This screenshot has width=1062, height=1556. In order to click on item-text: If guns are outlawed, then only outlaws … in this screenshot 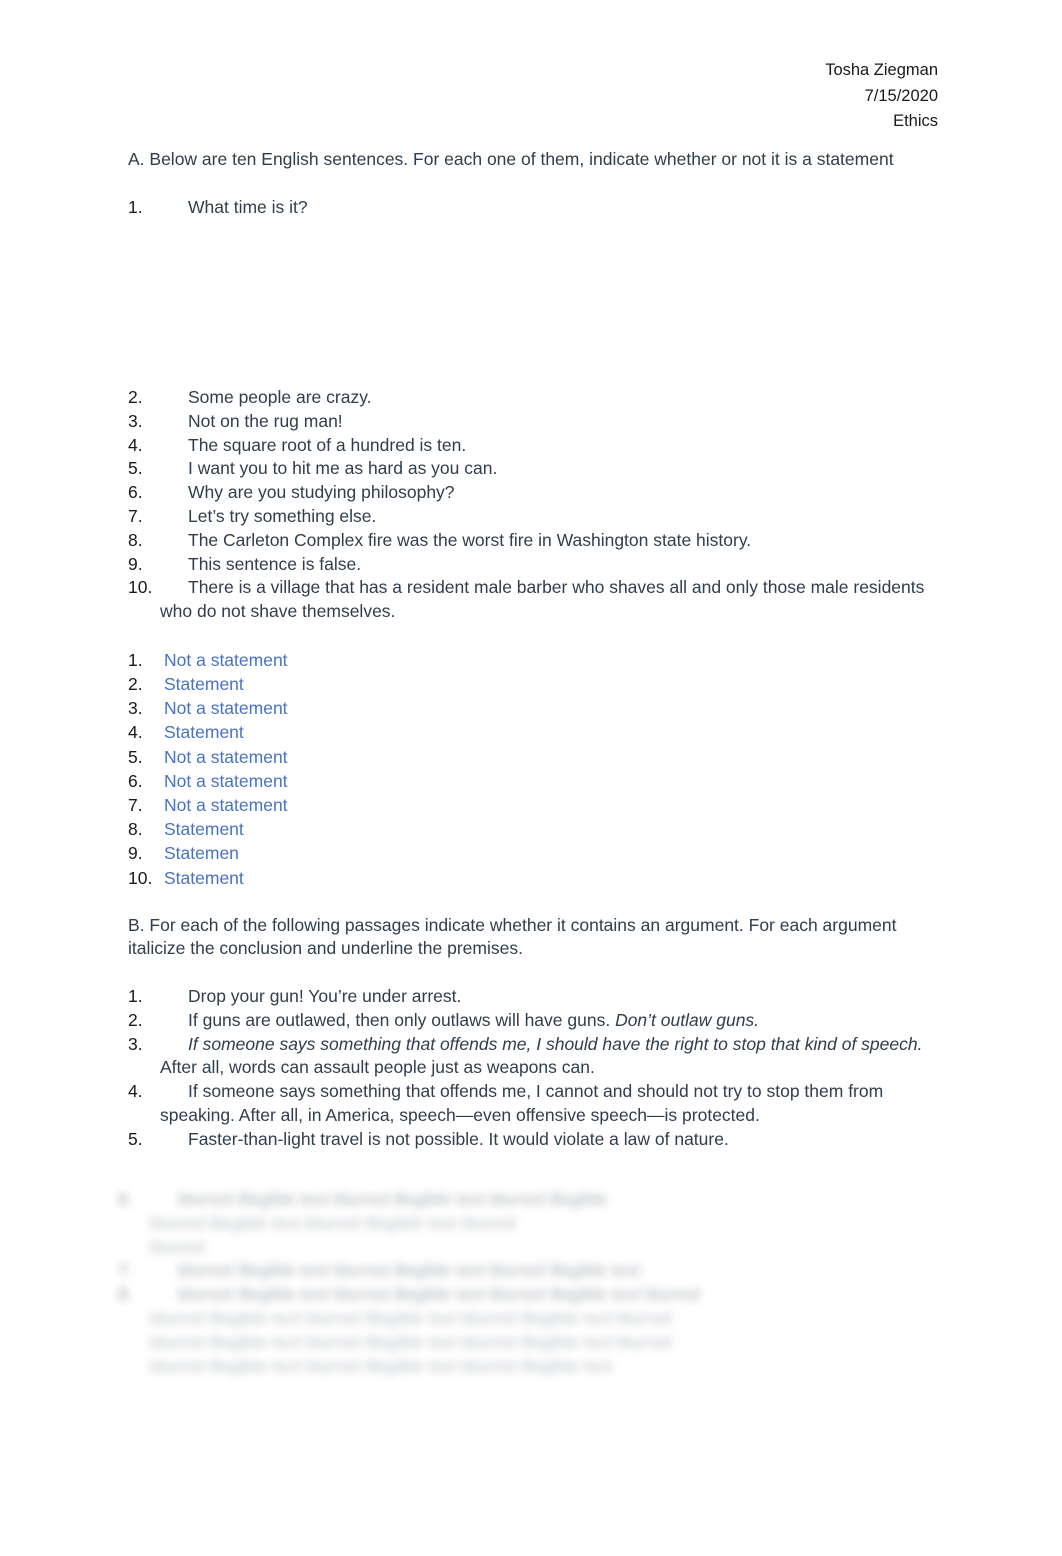, I will do `click(564, 1021)`.